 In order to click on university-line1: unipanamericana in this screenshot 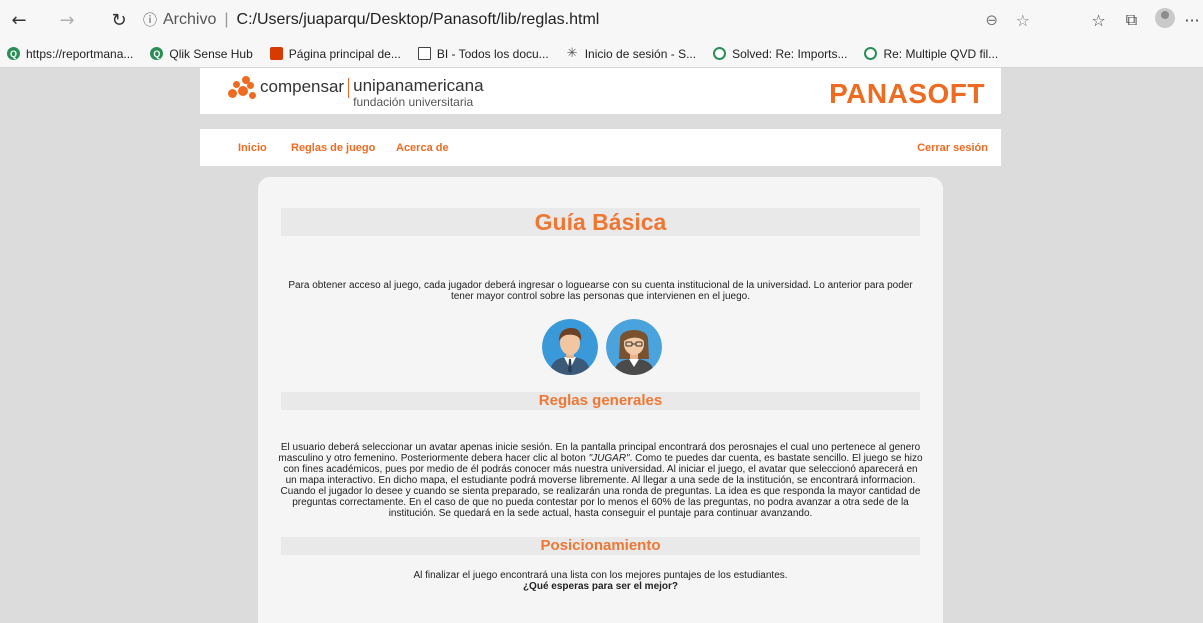, I will do `click(418, 85)`.